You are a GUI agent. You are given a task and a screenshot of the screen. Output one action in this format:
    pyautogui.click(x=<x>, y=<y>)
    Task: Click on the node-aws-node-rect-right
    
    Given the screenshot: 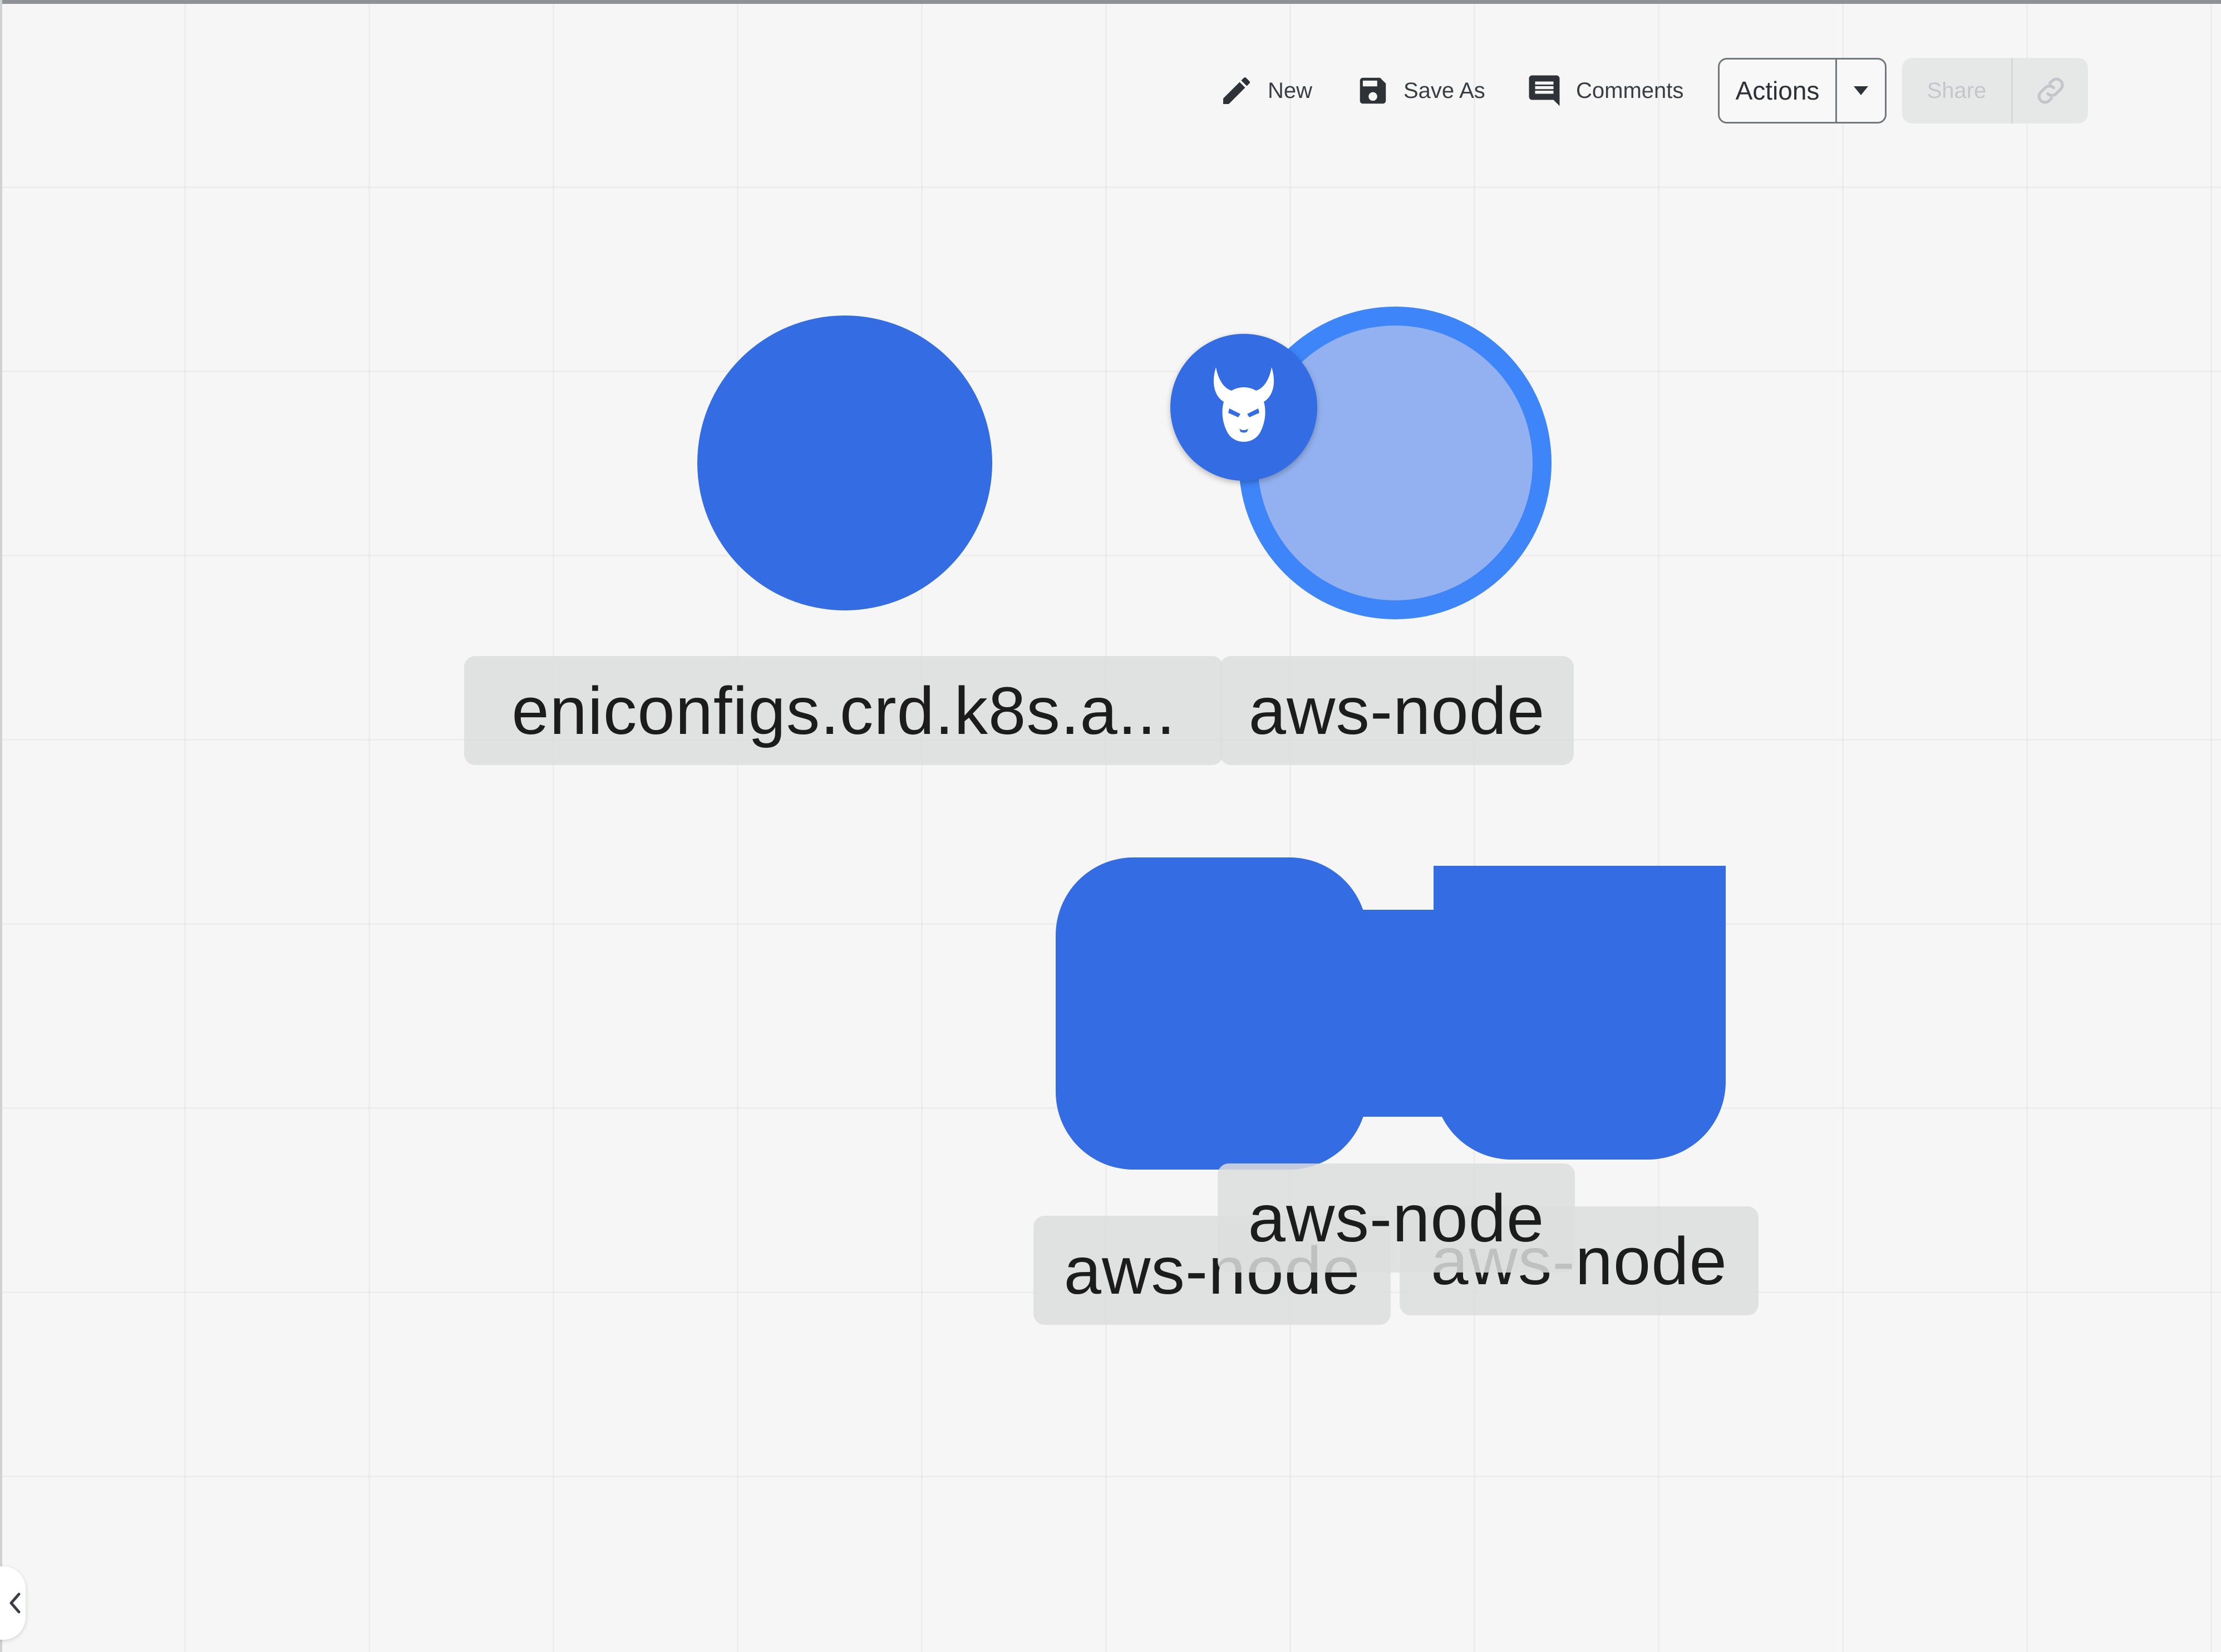 What is the action you would take?
    pyautogui.click(x=1580, y=1013)
    